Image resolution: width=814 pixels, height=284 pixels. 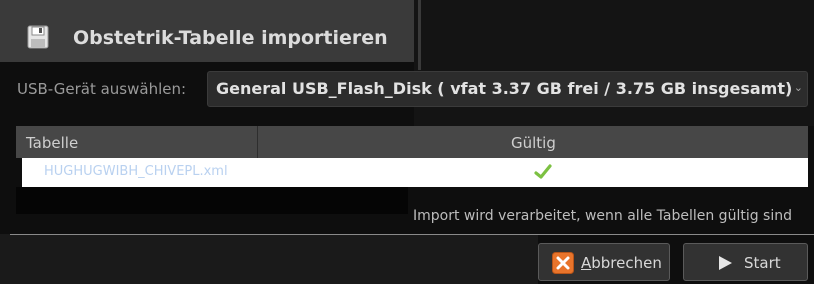 I want to click on dialog-titlebar: Obstetrik-Tabelle importieren, so click(x=207, y=31).